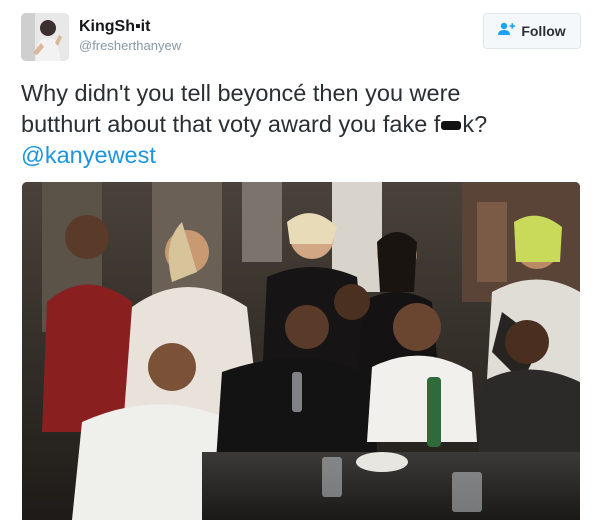  Describe the element at coordinates (451, 126) in the screenshot. I see `censor-bar` at that location.